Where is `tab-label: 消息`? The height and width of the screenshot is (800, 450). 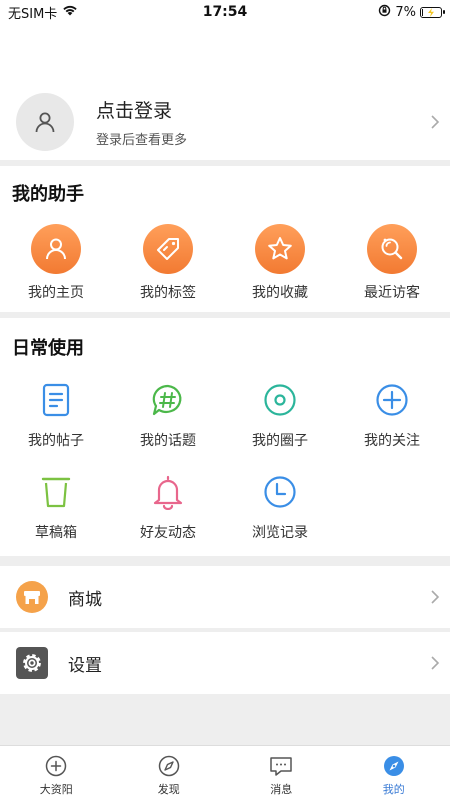
tab-label: 消息 is located at coordinates (281, 789).